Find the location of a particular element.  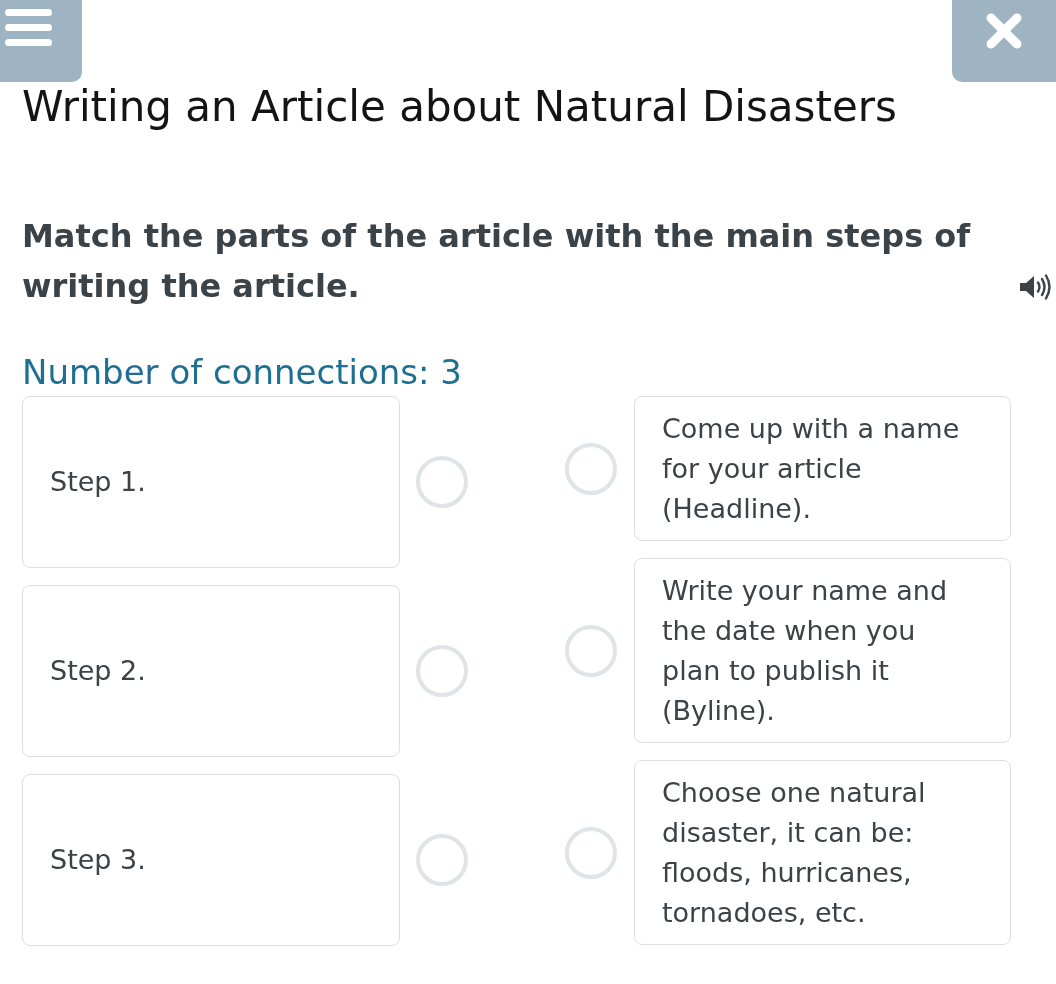

instruction-text: Match the parts of the article with the main steps of writing the article. is located at coordinates (497, 261).